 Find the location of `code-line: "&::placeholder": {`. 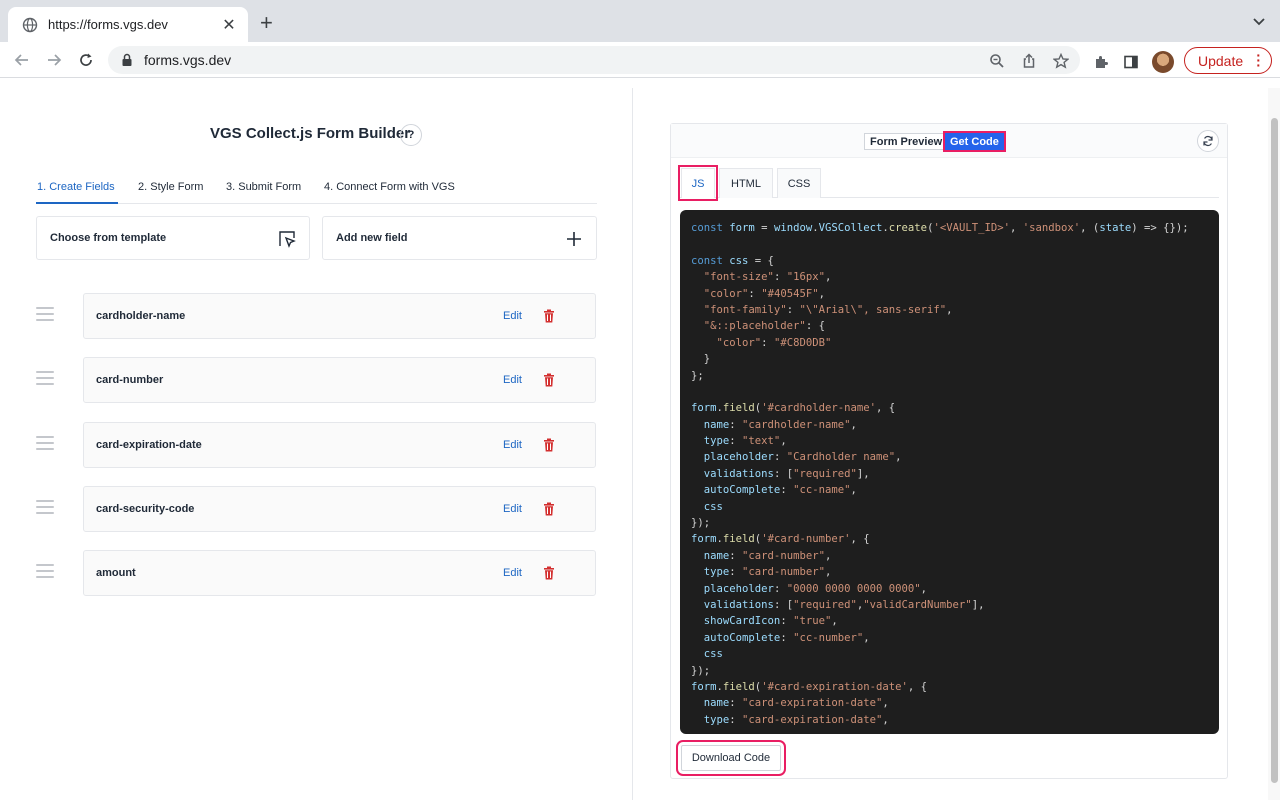

code-line: "&::placeholder": { is located at coordinates (764, 326).